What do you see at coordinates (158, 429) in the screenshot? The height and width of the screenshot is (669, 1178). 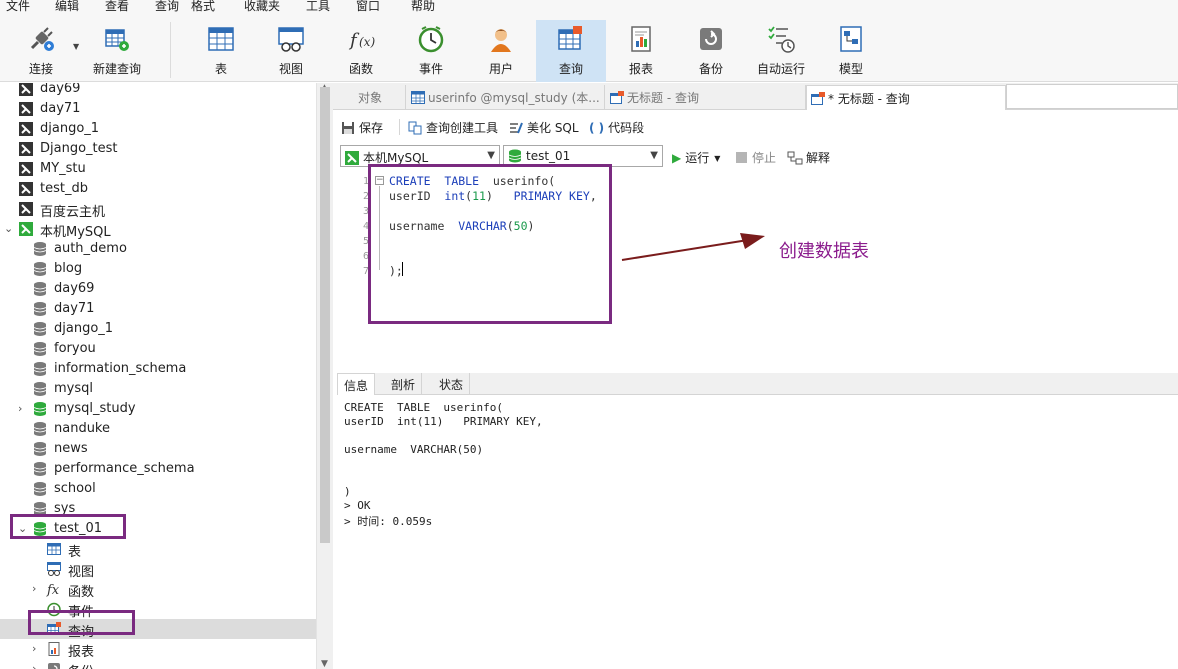 I see `tree-item: nanduke` at bounding box center [158, 429].